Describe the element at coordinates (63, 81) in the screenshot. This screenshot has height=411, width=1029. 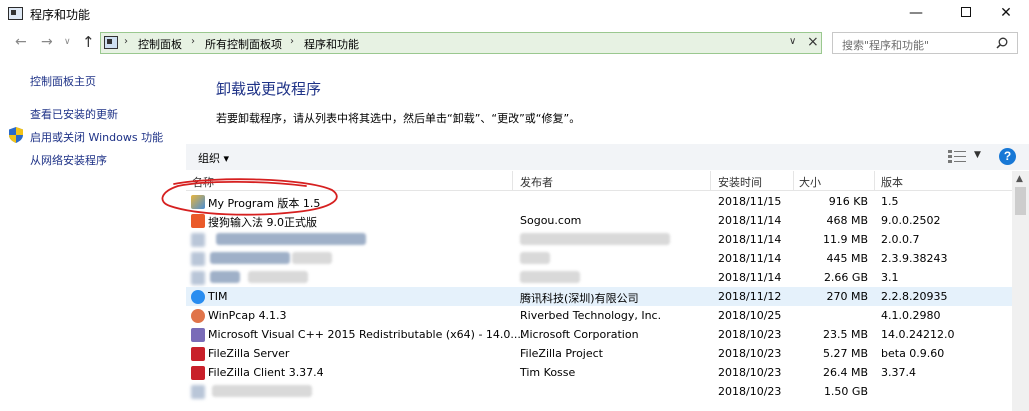
I see `sidebar-item-control-panel-home: 控制面板主页` at that location.